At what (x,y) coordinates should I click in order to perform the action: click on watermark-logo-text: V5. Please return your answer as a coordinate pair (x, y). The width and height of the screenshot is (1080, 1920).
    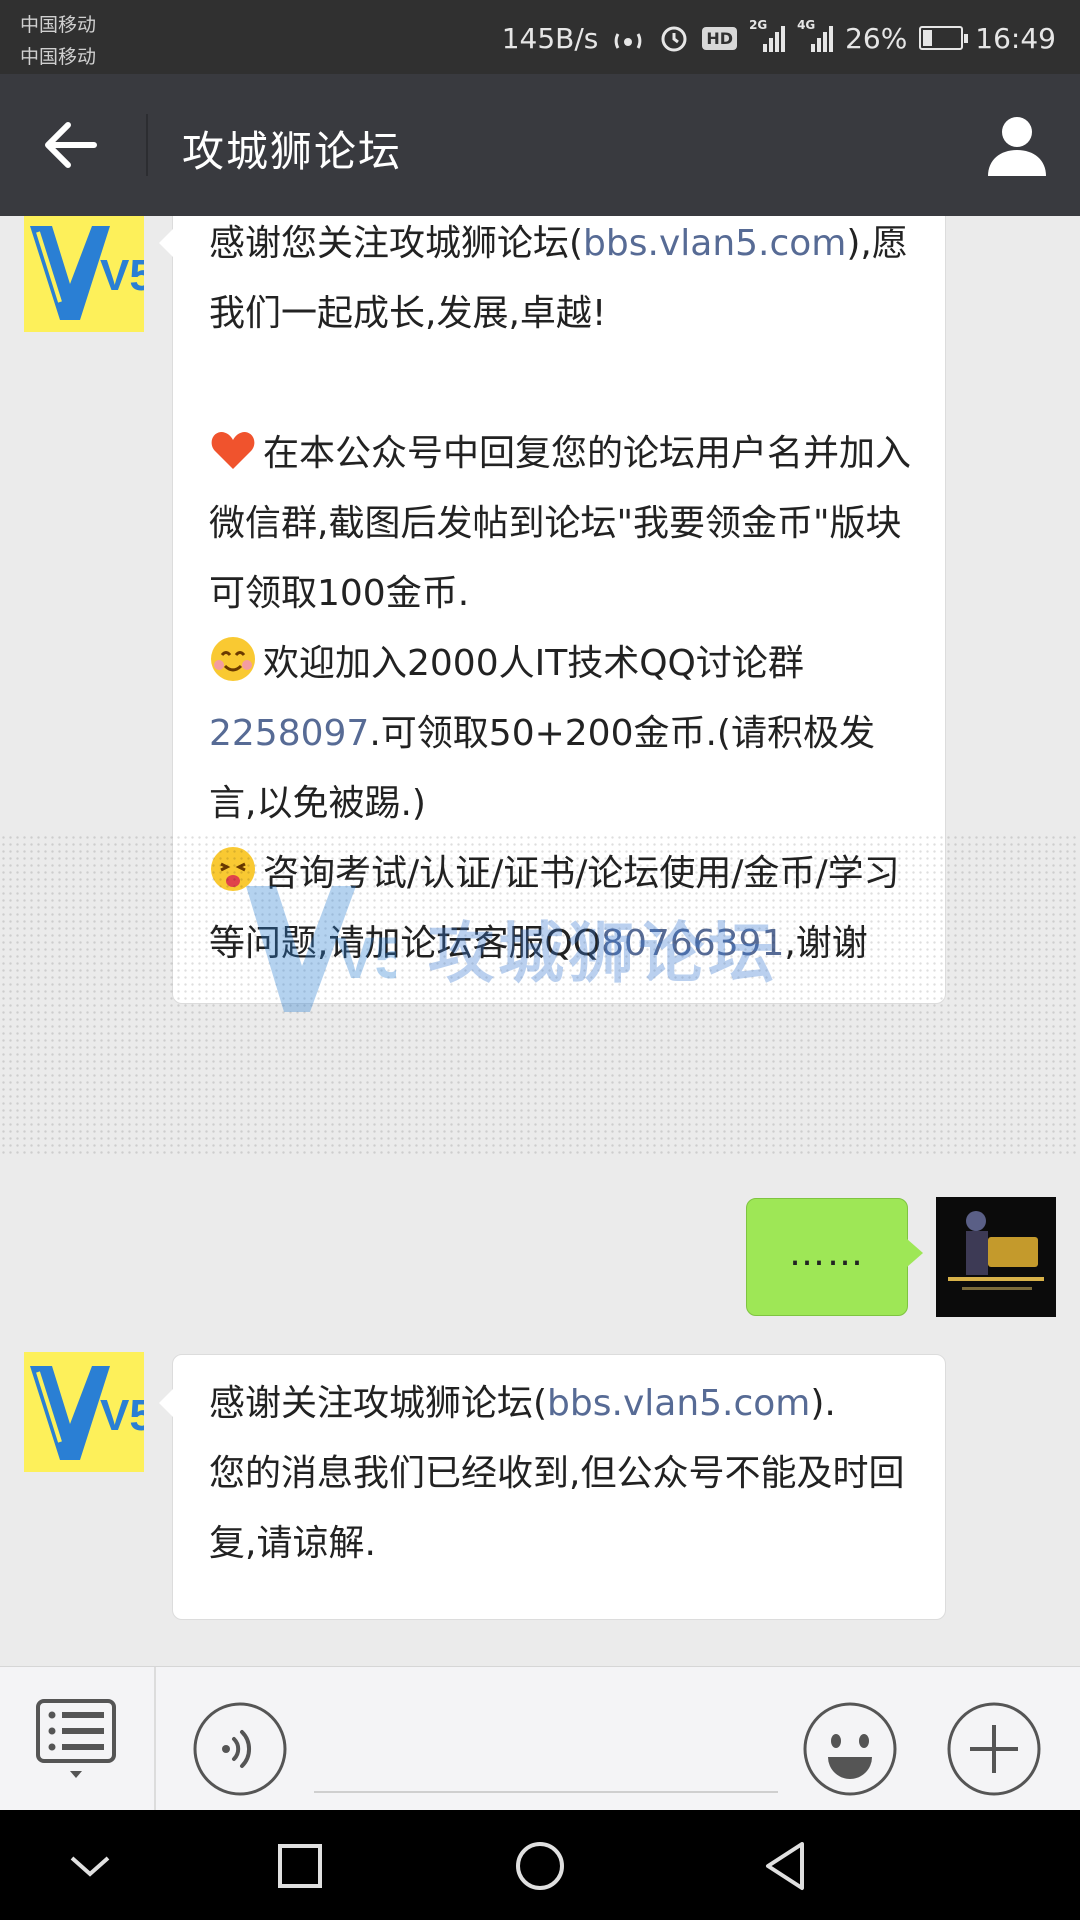
    Looking at the image, I should click on (366, 958).